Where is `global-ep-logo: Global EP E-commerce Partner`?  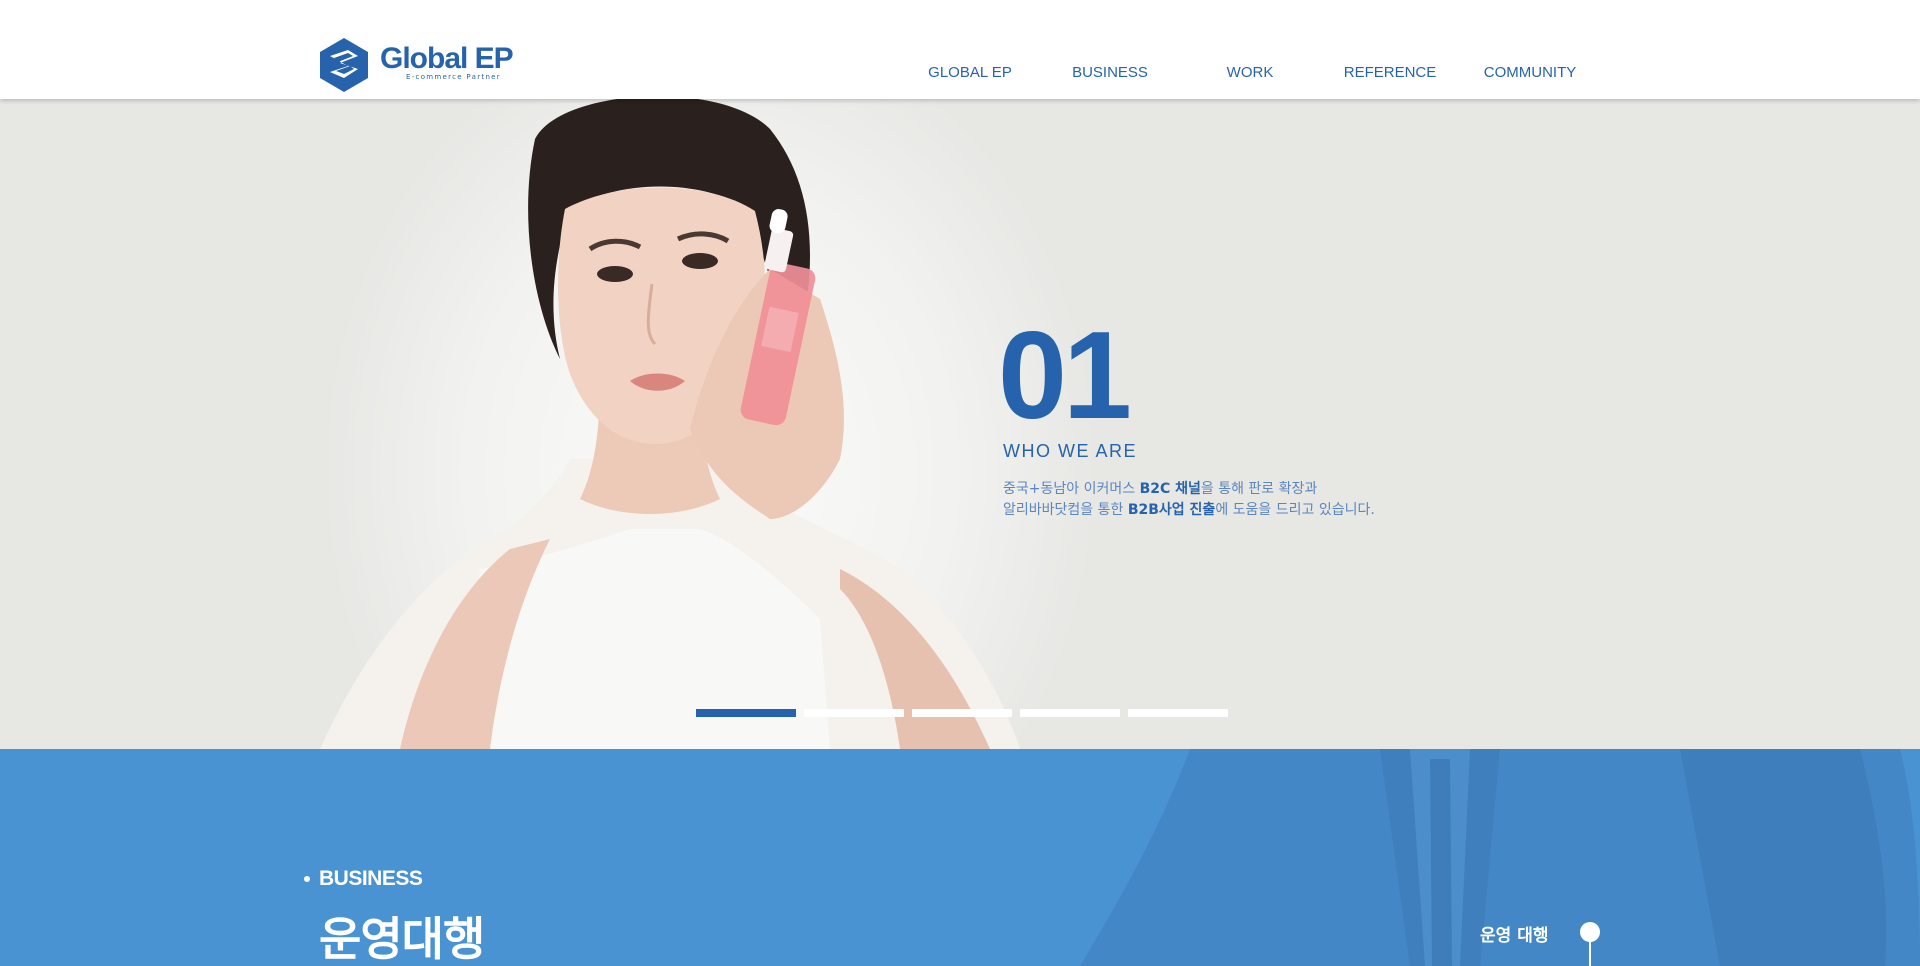 global-ep-logo: Global EP E-commerce Partner is located at coordinates (420, 64).